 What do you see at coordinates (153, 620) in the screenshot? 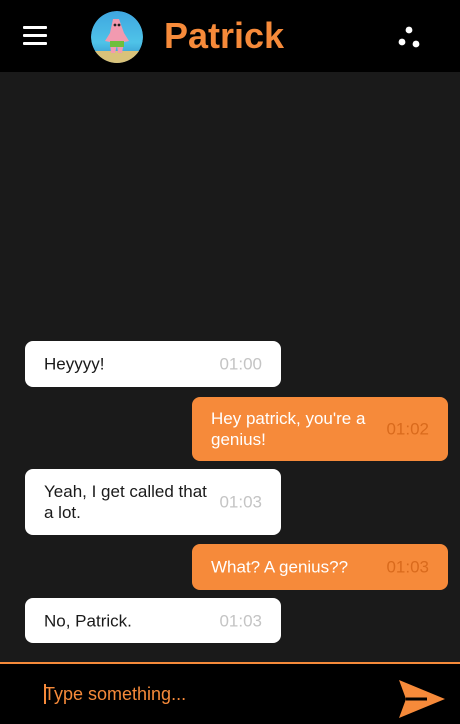
I see `message-bubble-incoming: No, Patrick. 01:03` at bounding box center [153, 620].